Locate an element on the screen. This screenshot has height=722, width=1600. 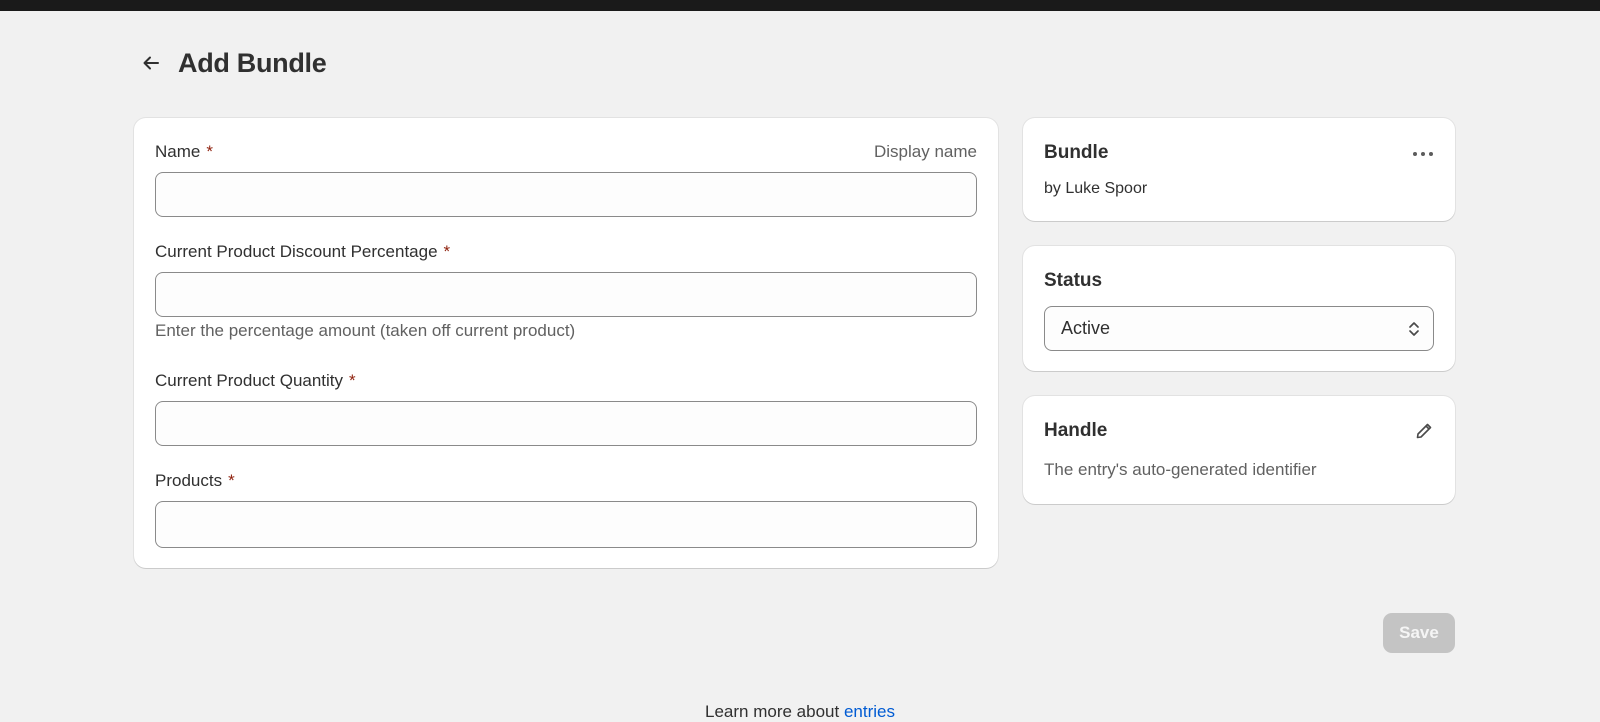
pencil-icon is located at coordinates (1424, 431).